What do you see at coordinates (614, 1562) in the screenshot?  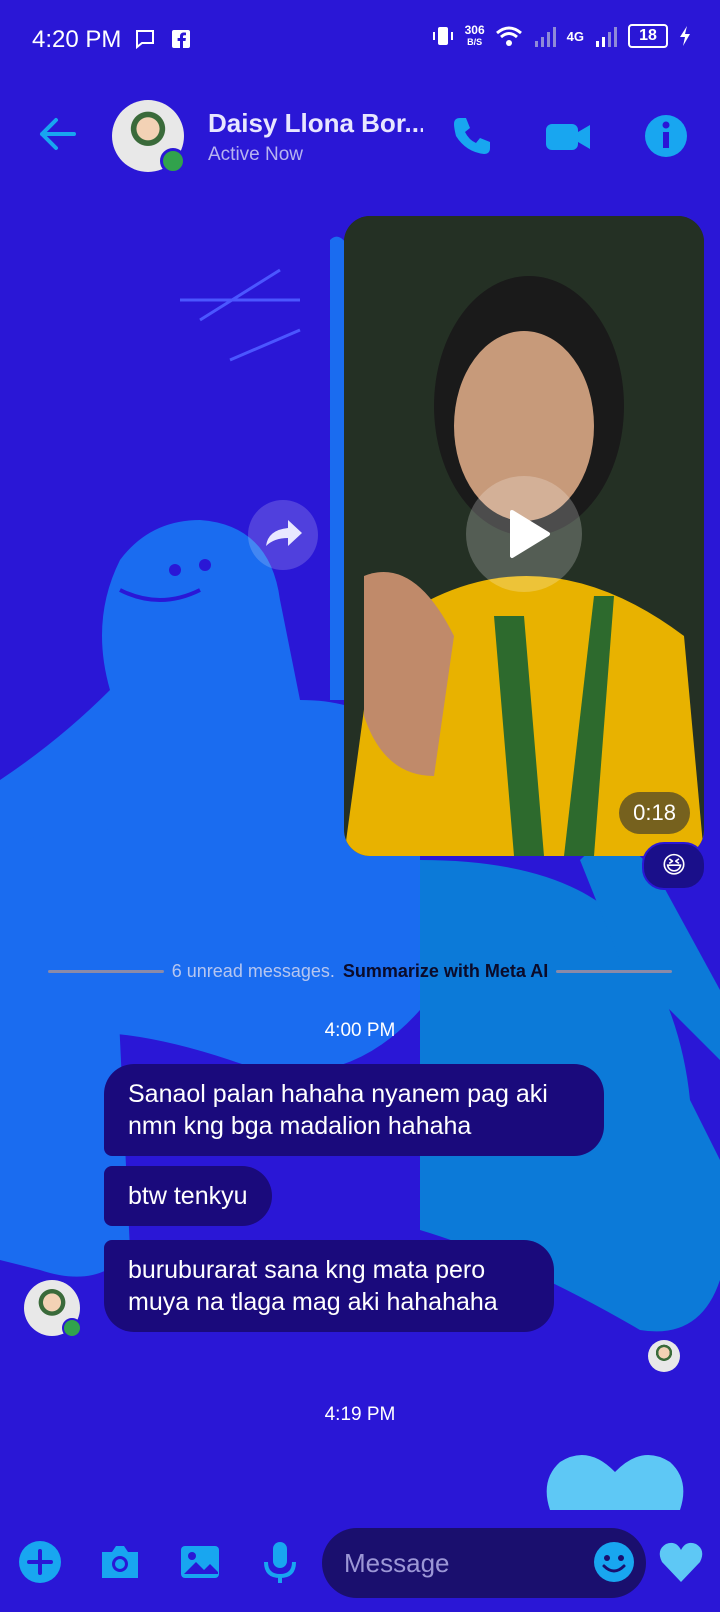 I see `emoji-icon` at bounding box center [614, 1562].